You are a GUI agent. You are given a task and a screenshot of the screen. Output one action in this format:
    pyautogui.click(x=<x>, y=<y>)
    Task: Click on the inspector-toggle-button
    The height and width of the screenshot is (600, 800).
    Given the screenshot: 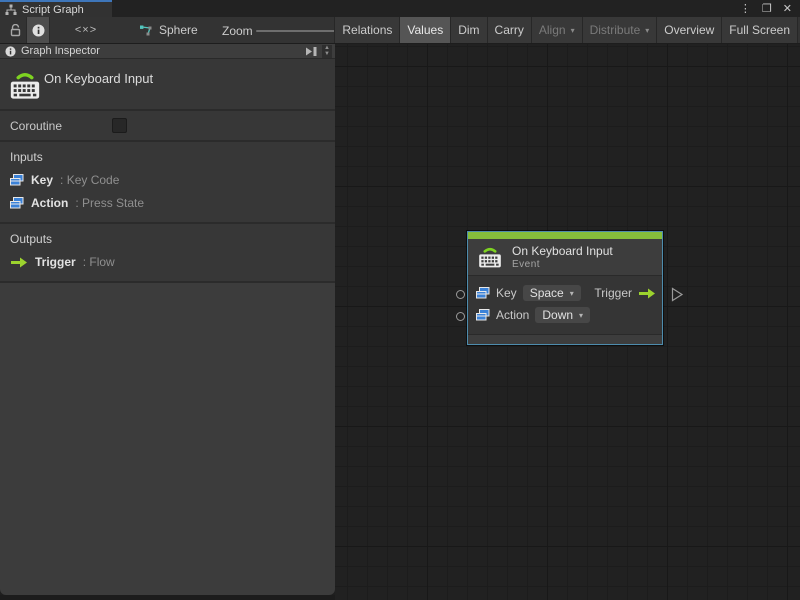 What is the action you would take?
    pyautogui.click(x=38, y=30)
    